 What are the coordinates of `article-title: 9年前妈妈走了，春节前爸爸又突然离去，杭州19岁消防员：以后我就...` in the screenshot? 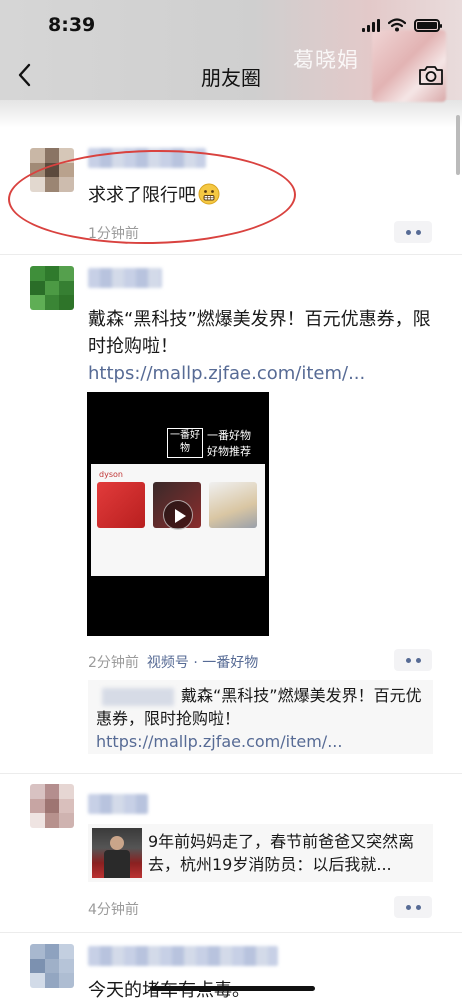 It's located at (281, 853).